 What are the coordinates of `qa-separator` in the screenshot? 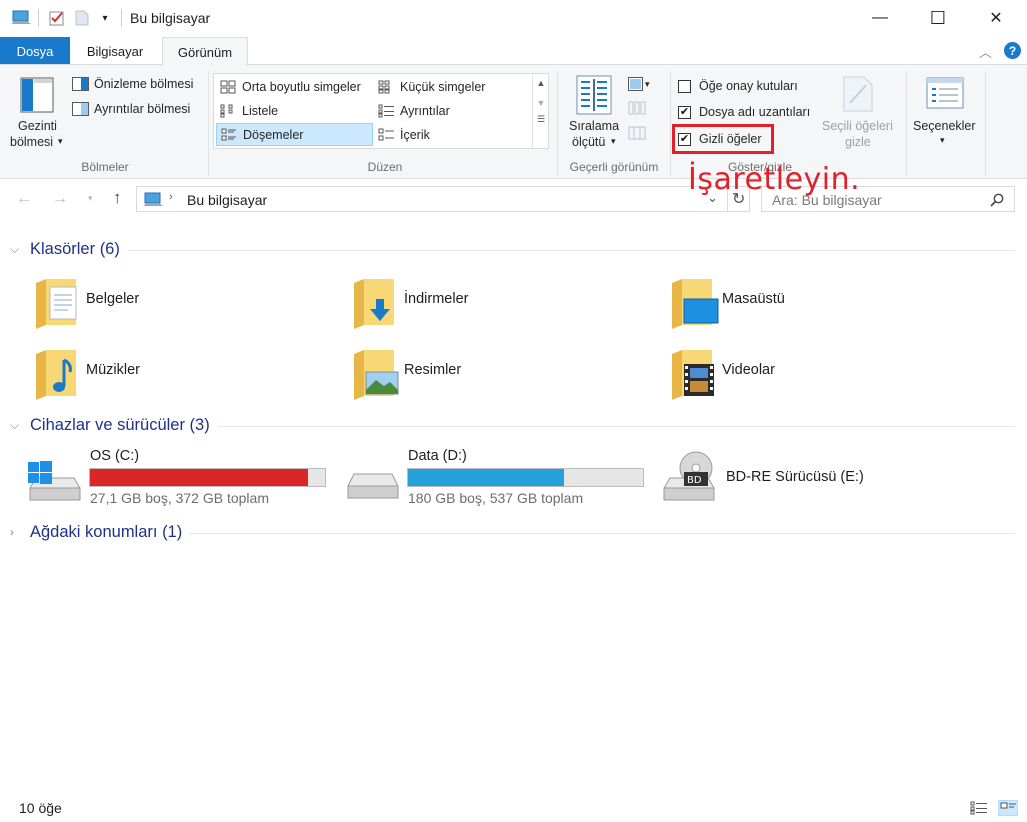 It's located at (121, 18).